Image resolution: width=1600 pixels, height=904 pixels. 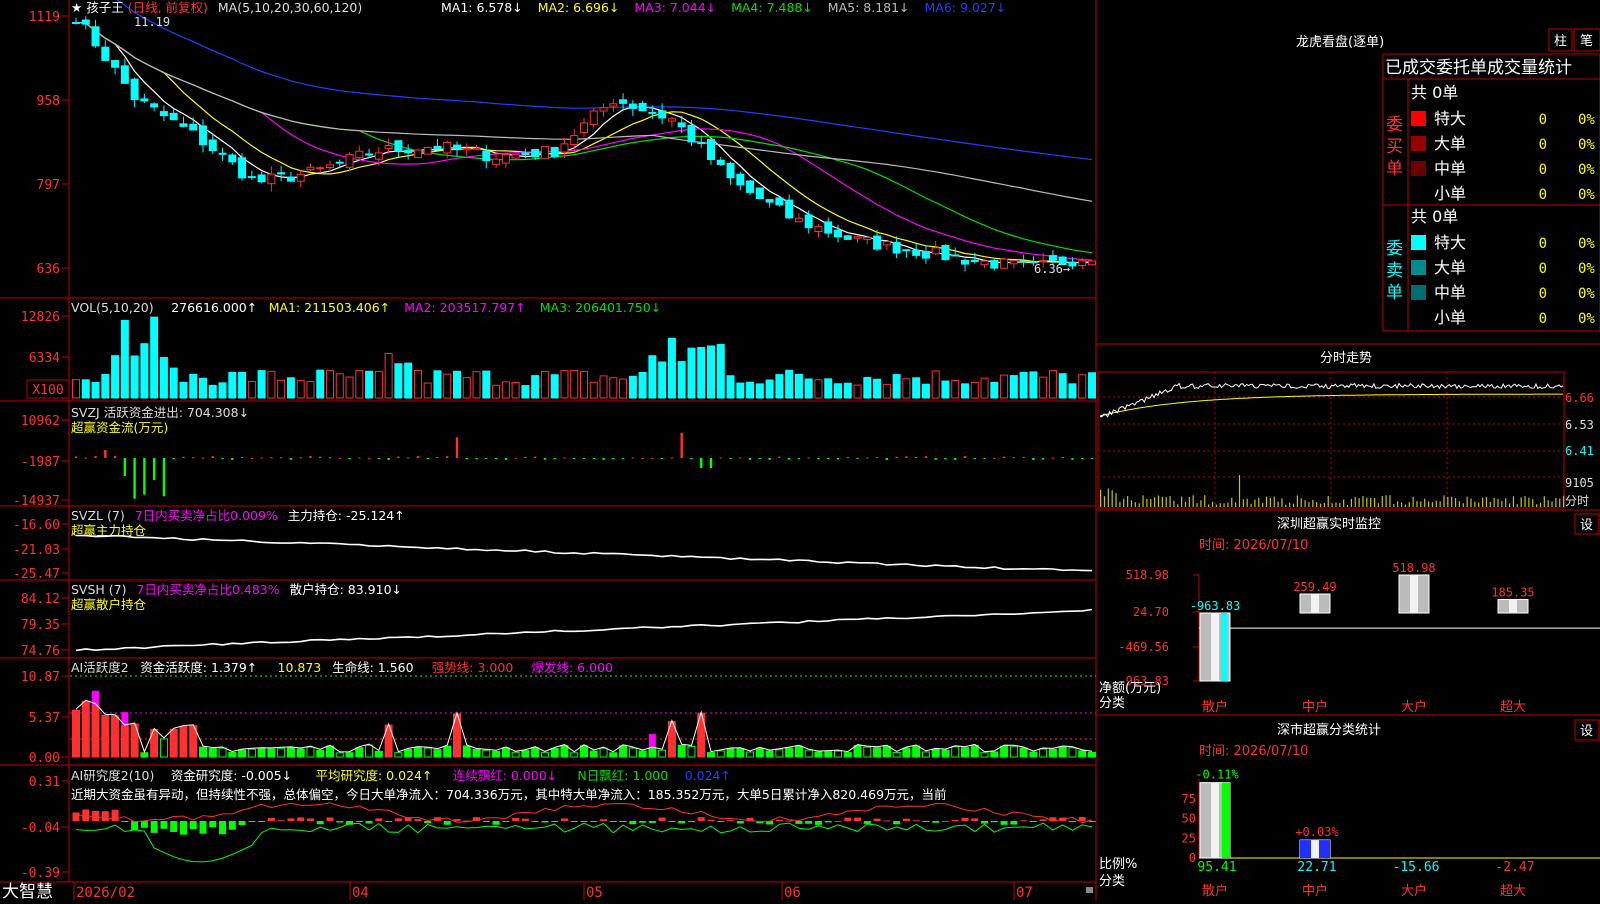 I want to click on ai-research-bar, so click(x=584, y=821).